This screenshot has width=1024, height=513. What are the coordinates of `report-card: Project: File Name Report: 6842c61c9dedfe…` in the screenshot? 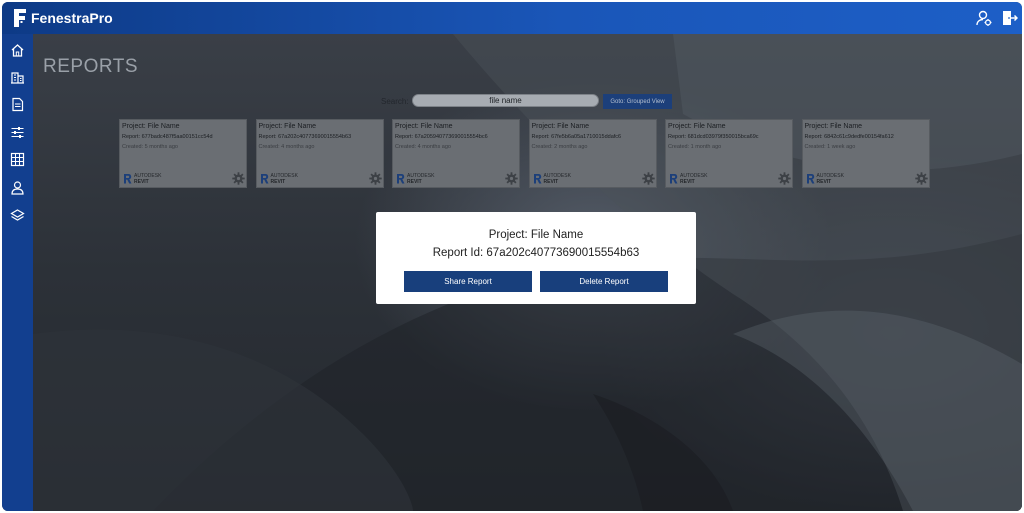 It's located at (865, 153).